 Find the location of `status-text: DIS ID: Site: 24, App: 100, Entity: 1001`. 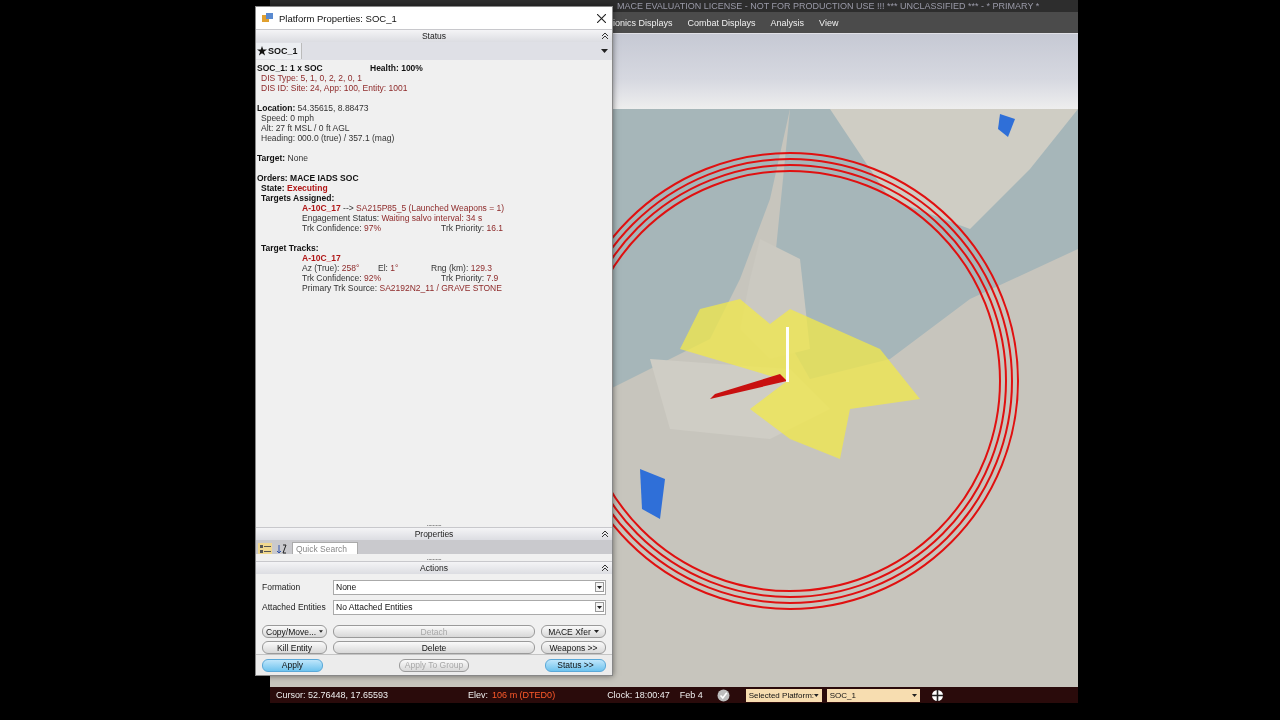

status-text: DIS ID: Site: 24, App: 100, Entity: 1001 is located at coordinates (334, 88).